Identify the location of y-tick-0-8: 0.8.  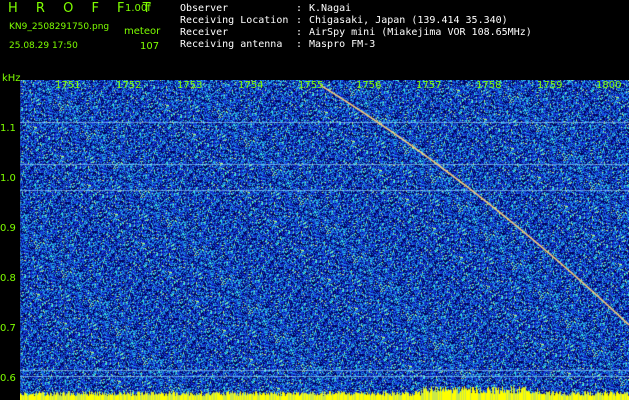
(8, 278).